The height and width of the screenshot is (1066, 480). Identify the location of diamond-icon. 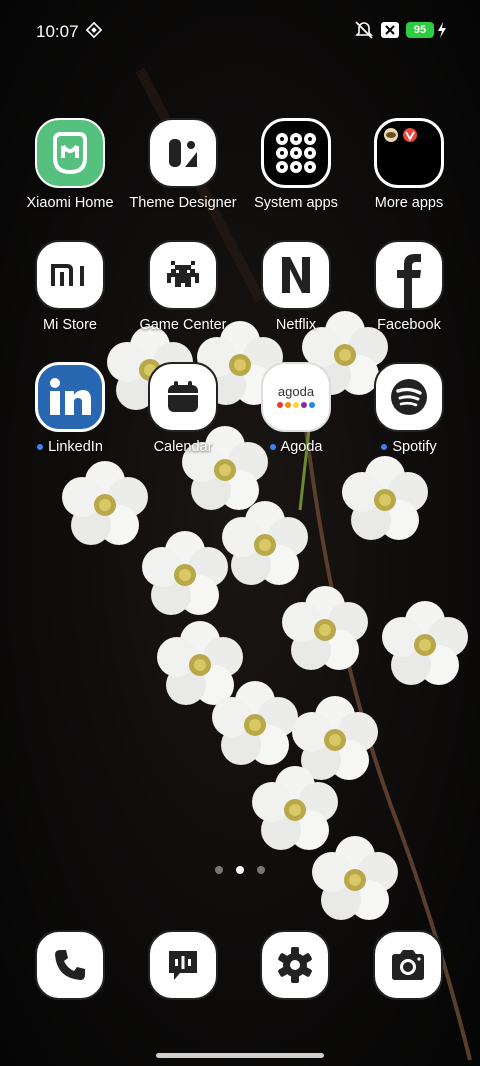
(94, 30).